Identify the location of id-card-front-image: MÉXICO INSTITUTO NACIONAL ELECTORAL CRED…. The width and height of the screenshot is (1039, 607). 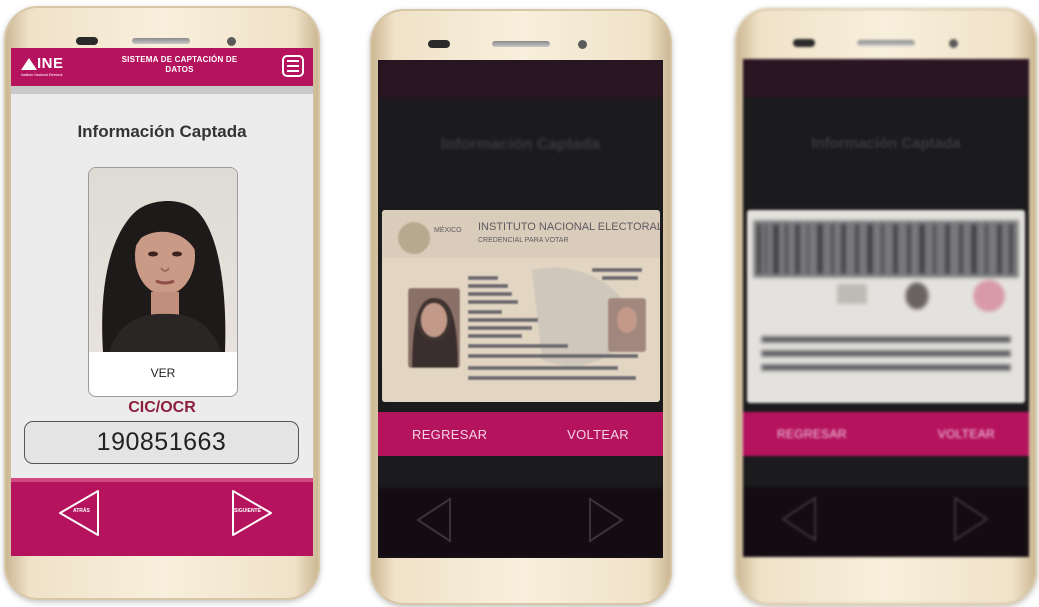
(521, 306).